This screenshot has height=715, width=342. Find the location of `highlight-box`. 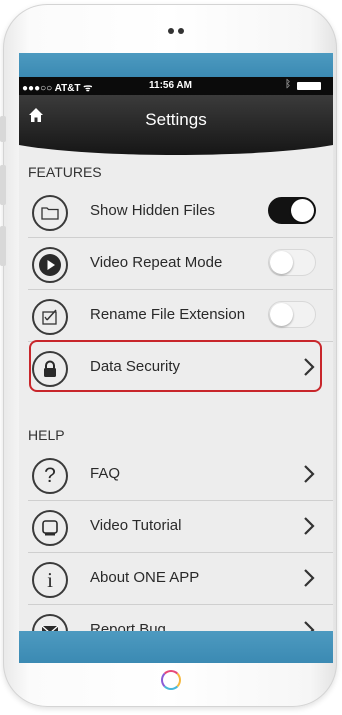

highlight-box is located at coordinates (175, 366).